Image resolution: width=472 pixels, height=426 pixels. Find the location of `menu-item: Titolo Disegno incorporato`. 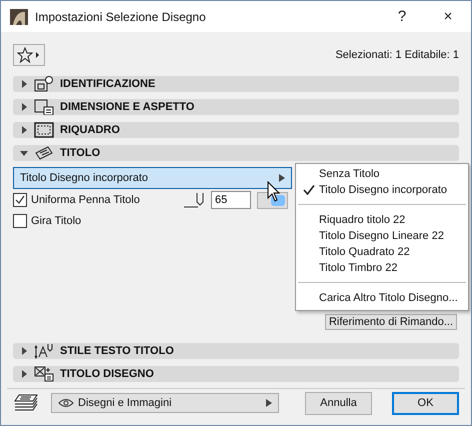

menu-item: Titolo Disegno incorporato is located at coordinates (382, 190).